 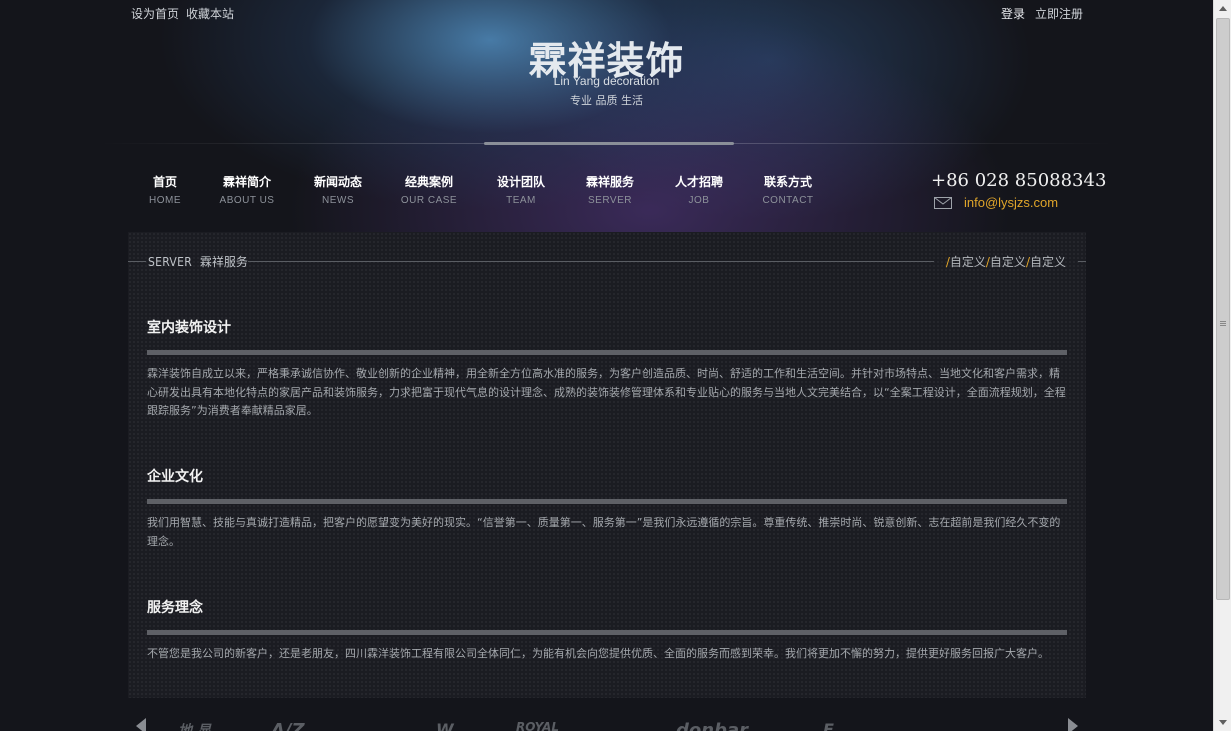 I want to click on section-title: SERVER 霖祥服务, so click(x=198, y=261).